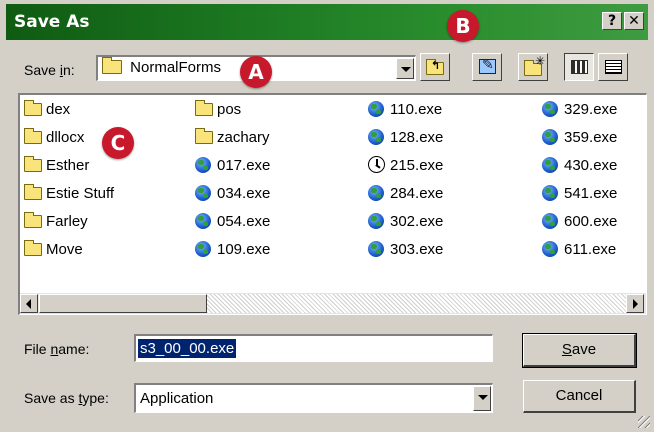  Describe the element at coordinates (579, 113) in the screenshot. I see `list-item: 329.exe` at that location.